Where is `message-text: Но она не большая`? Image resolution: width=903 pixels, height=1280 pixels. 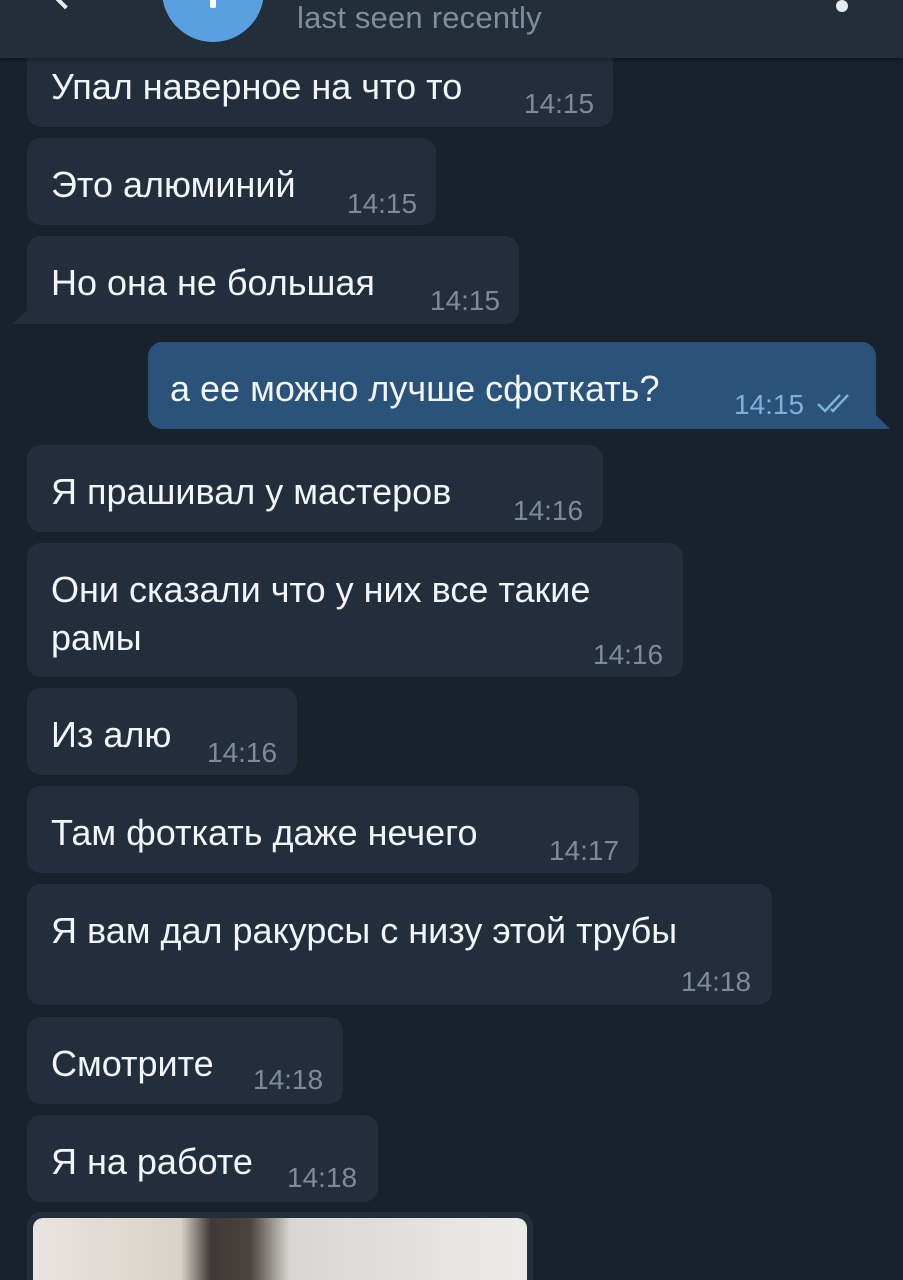 message-text: Но она не большая is located at coordinates (213, 282).